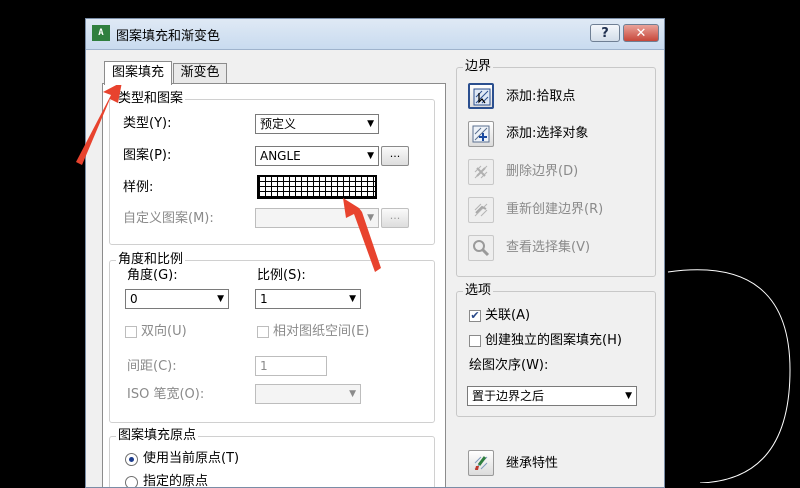 The height and width of the screenshot is (488, 800). Describe the element at coordinates (152, 275) in the screenshot. I see `angle-label: 角度(G):` at that location.